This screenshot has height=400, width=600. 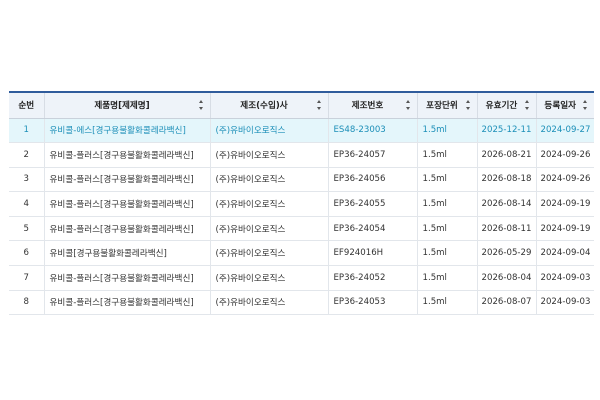 What do you see at coordinates (565, 253) in the screenshot?
I see `cell-registered-date: 2024-09-04` at bounding box center [565, 253].